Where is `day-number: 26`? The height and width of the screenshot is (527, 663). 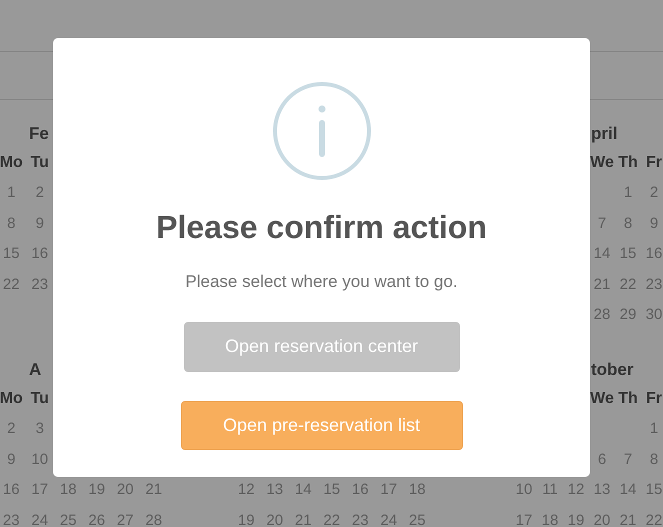
day-number: 26 is located at coordinates (97, 518).